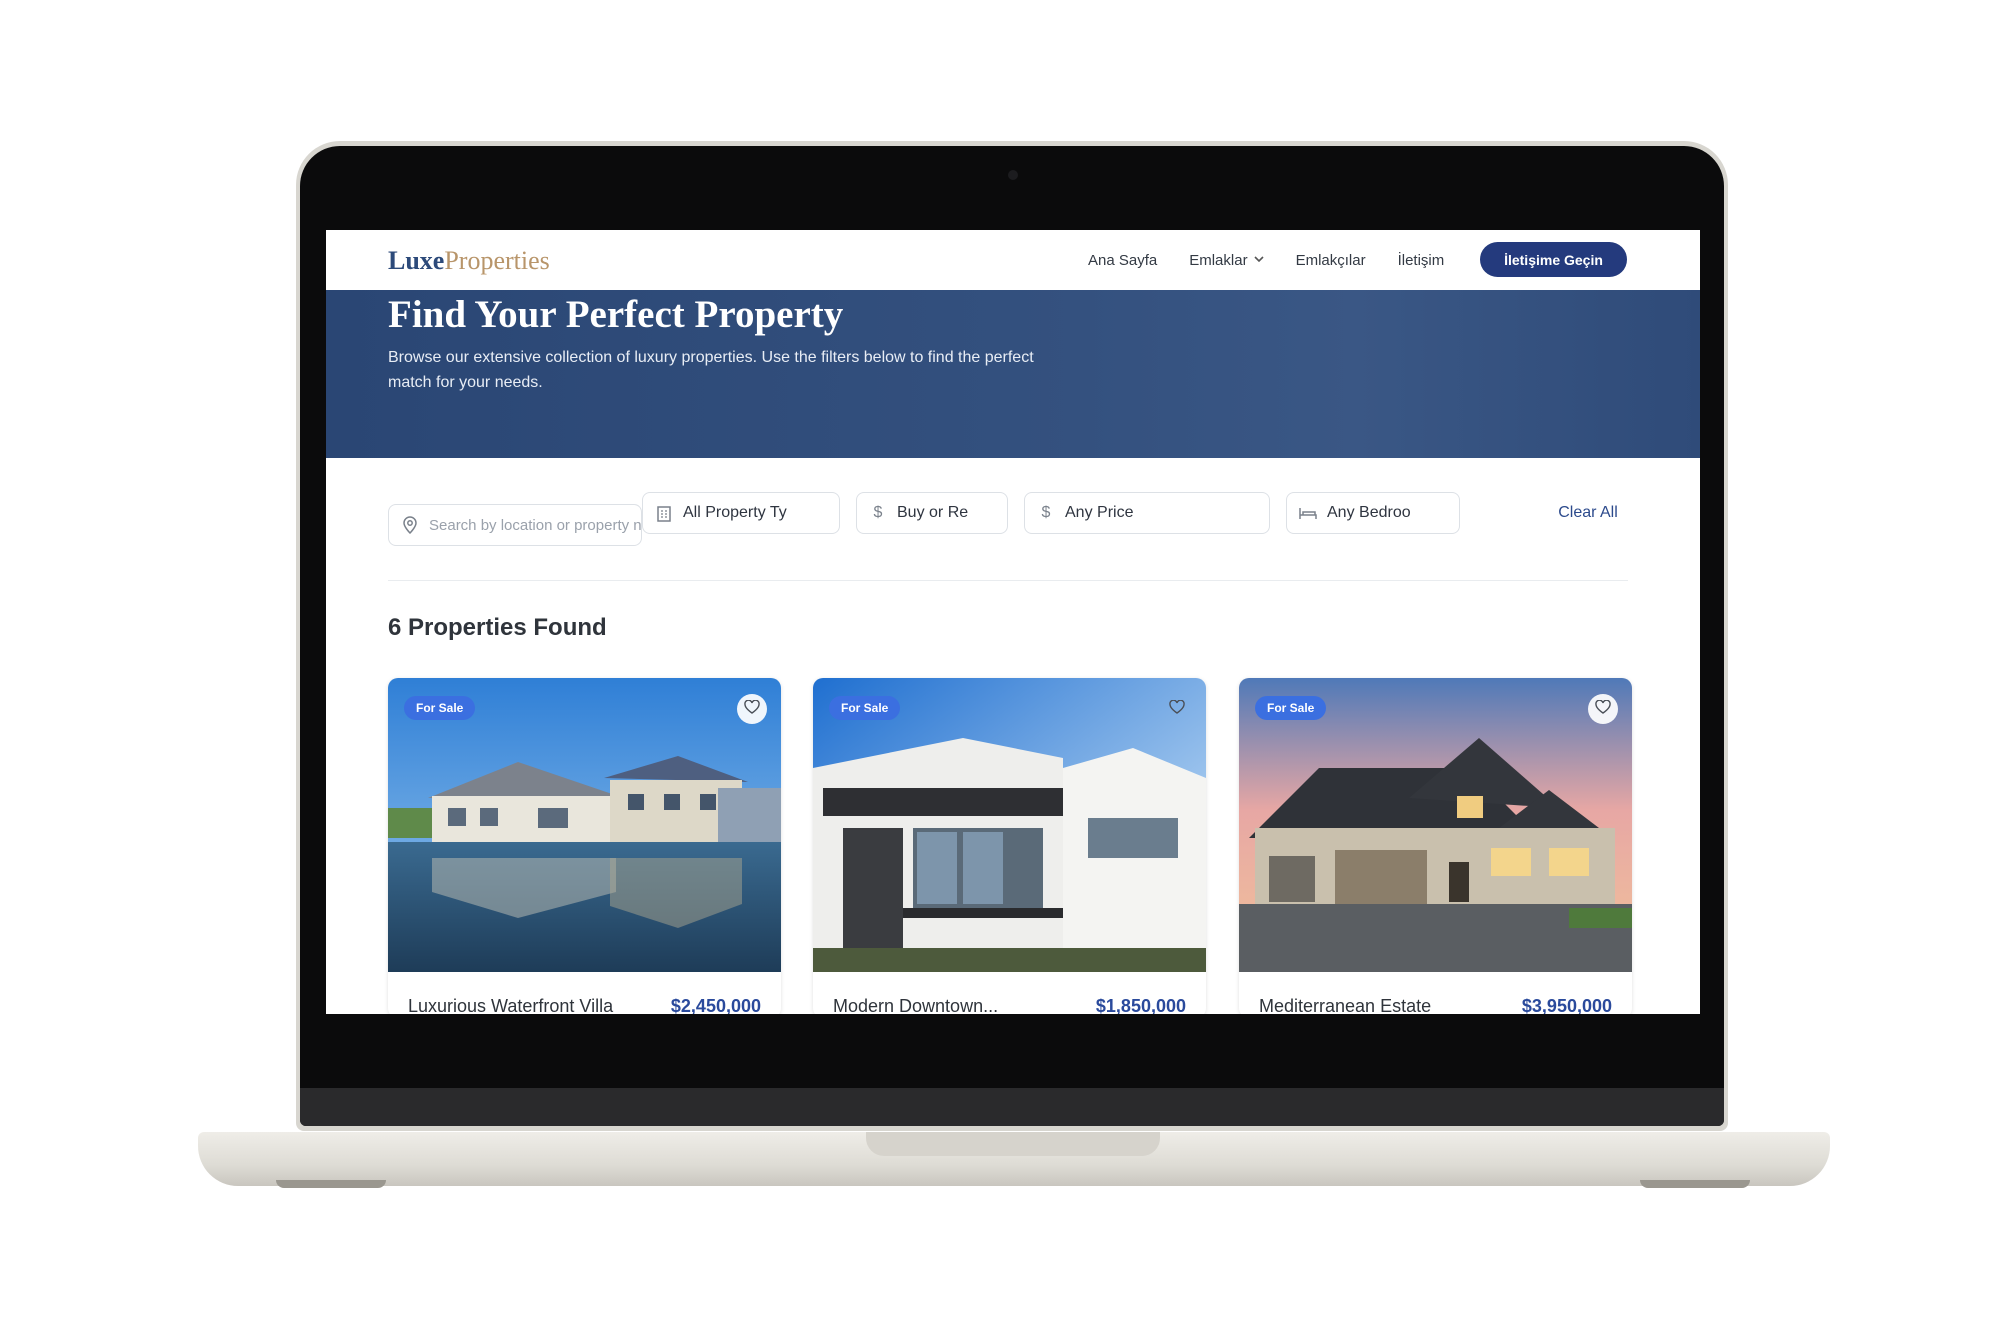 The image size is (2000, 1333). What do you see at coordinates (1282, 260) in the screenshot?
I see `nav-links: Ana Sayfa Emlaklar Emlakçılar İletişim` at bounding box center [1282, 260].